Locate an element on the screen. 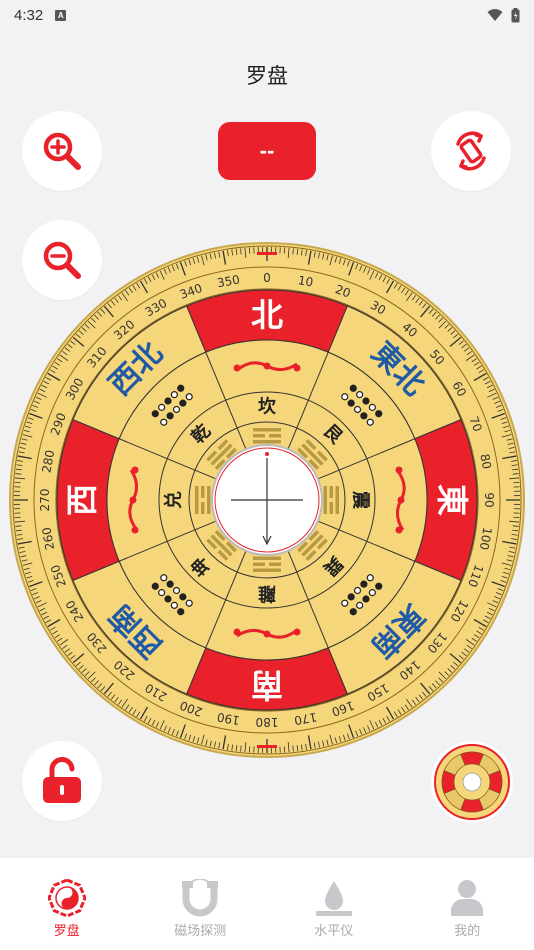  lock-open-icon is located at coordinates (62, 780).